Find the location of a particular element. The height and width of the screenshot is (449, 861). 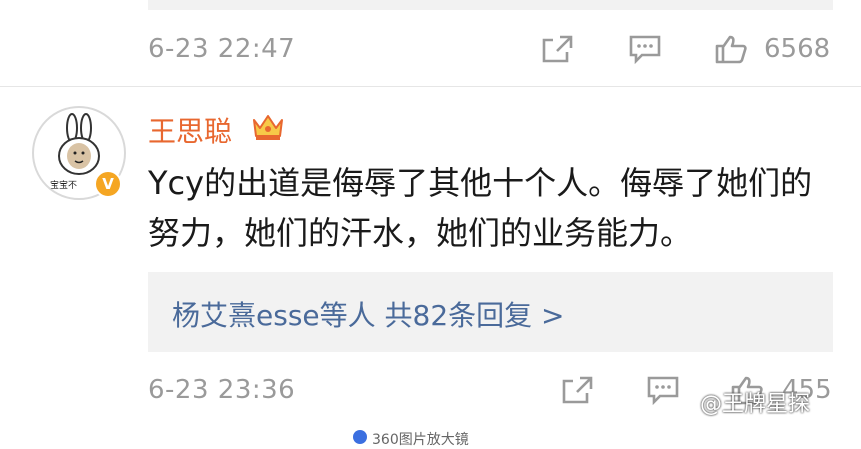

comment-timestamp: 6-23 22:47 is located at coordinates (222, 49).